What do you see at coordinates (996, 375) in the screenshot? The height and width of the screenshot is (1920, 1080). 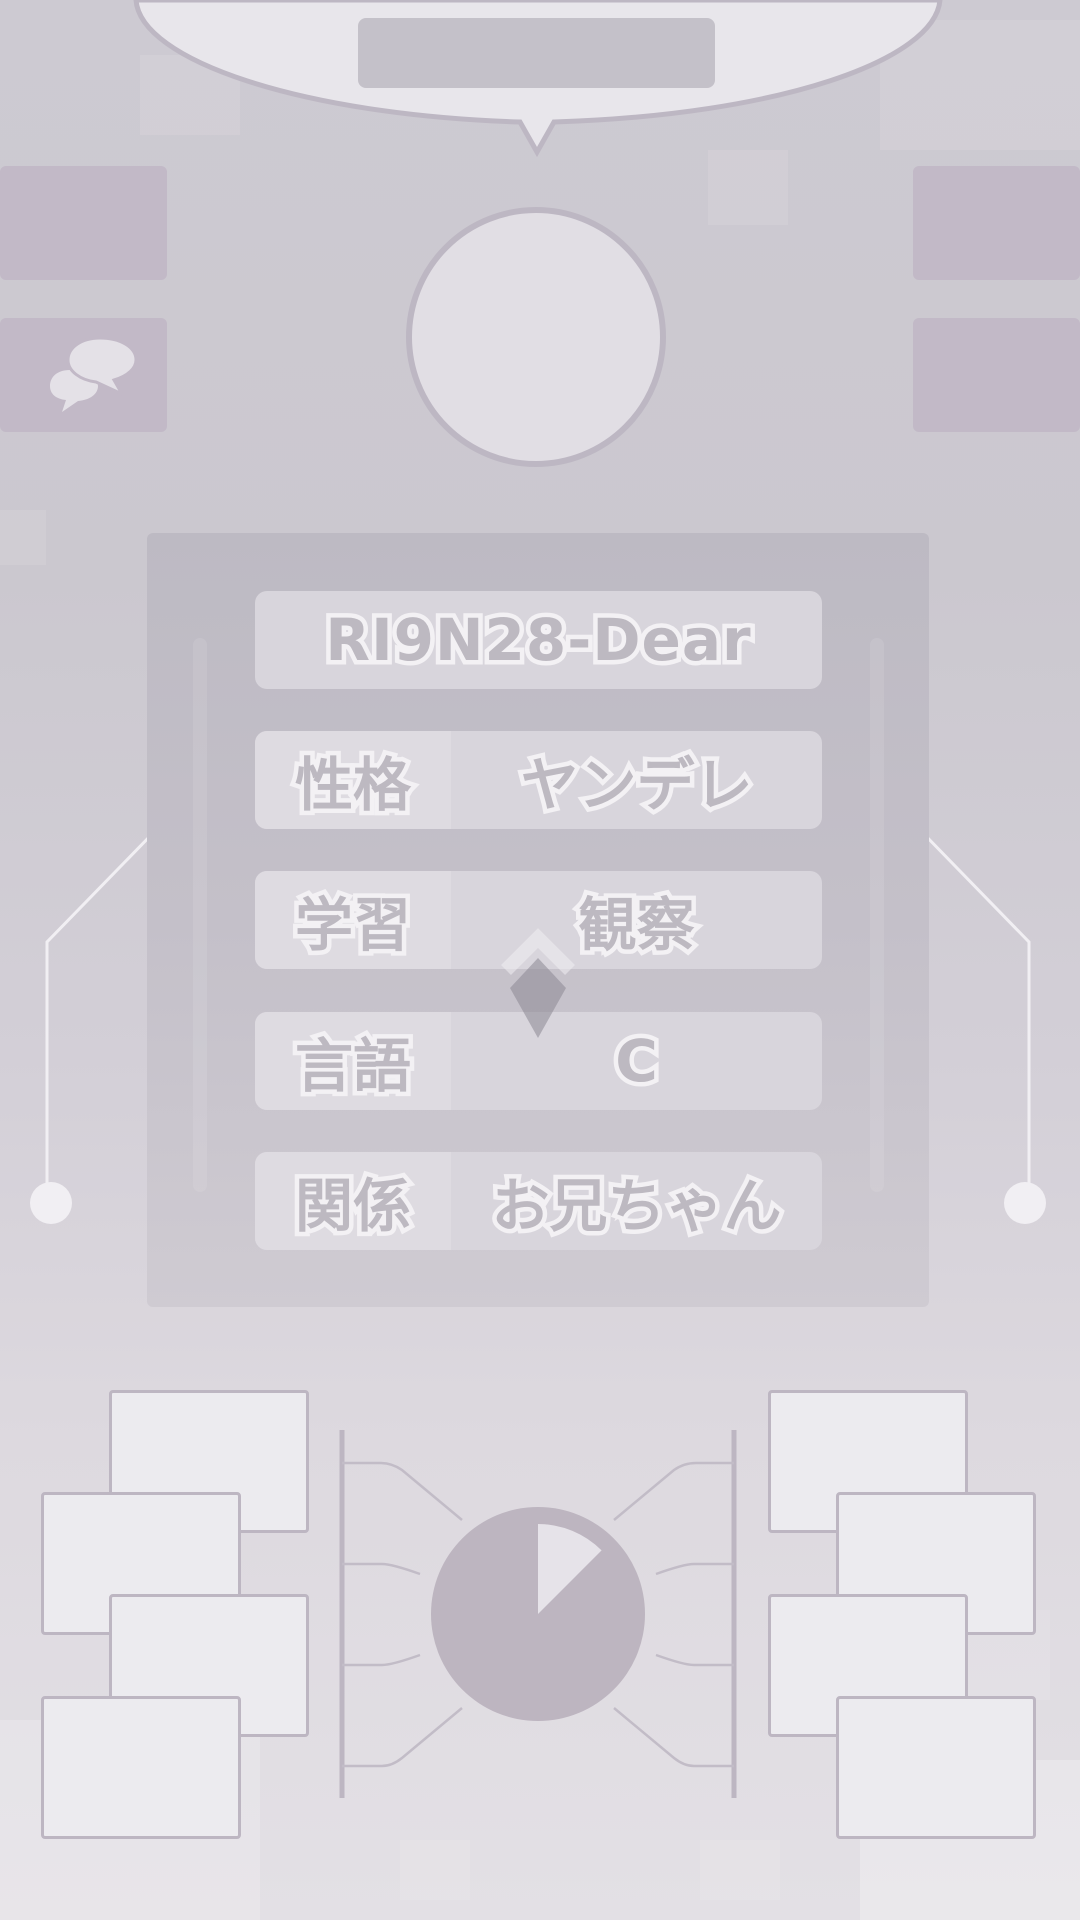 I see `menu-button-right-bottom` at bounding box center [996, 375].